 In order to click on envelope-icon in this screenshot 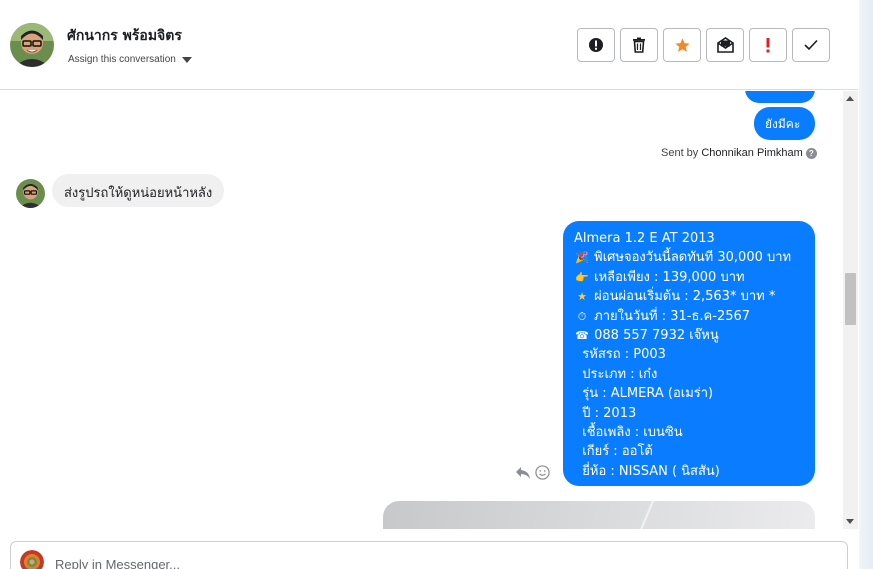, I will do `click(725, 45)`.